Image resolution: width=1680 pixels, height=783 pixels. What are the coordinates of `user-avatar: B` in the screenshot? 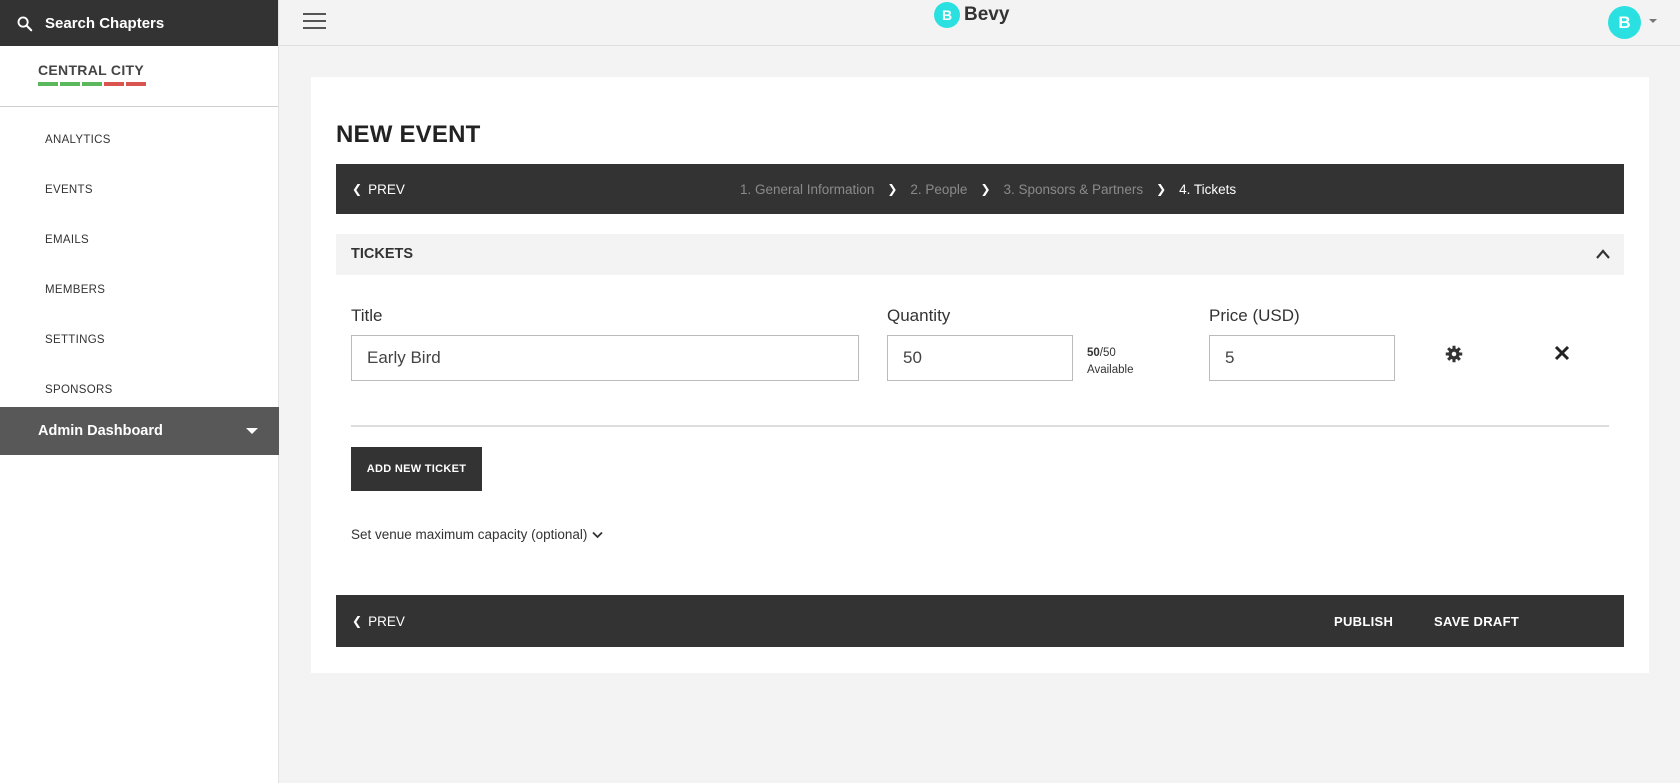 It's located at (1624, 22).